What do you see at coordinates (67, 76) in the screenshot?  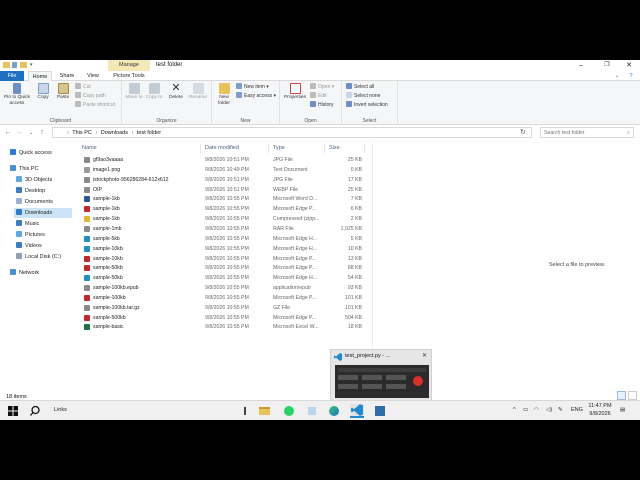 I see `tab-share: Share` at bounding box center [67, 76].